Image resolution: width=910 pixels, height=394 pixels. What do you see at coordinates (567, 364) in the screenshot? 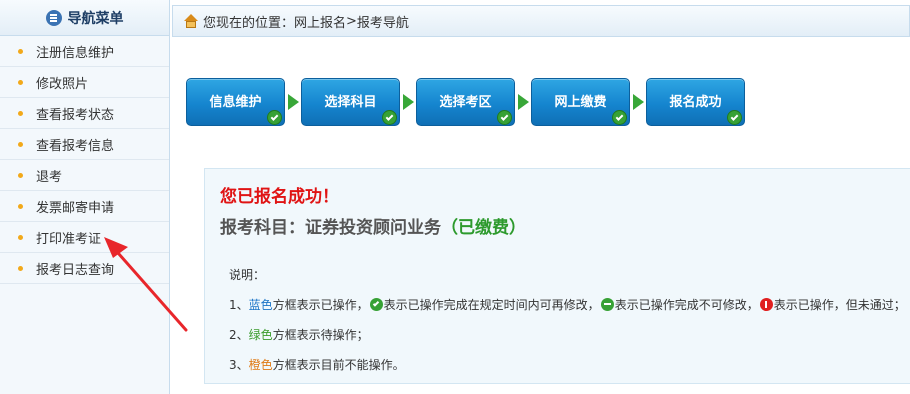
I see `instruction-line-3: 3、 橙色 方框表示目前不能操作。` at bounding box center [567, 364].